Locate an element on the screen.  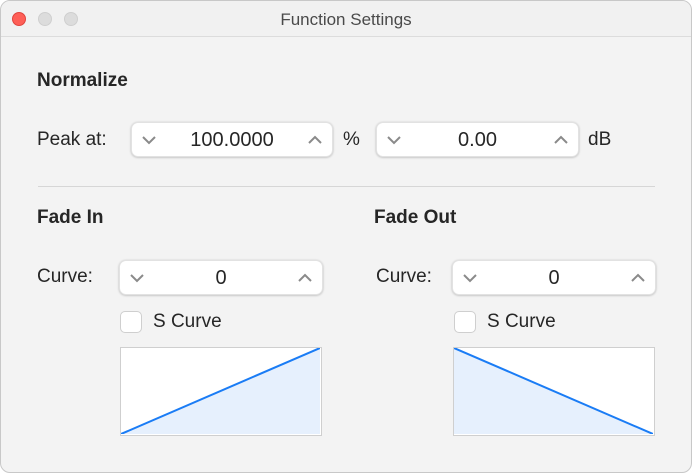
fade-in-s-curve-label: S Curve is located at coordinates (187, 321).